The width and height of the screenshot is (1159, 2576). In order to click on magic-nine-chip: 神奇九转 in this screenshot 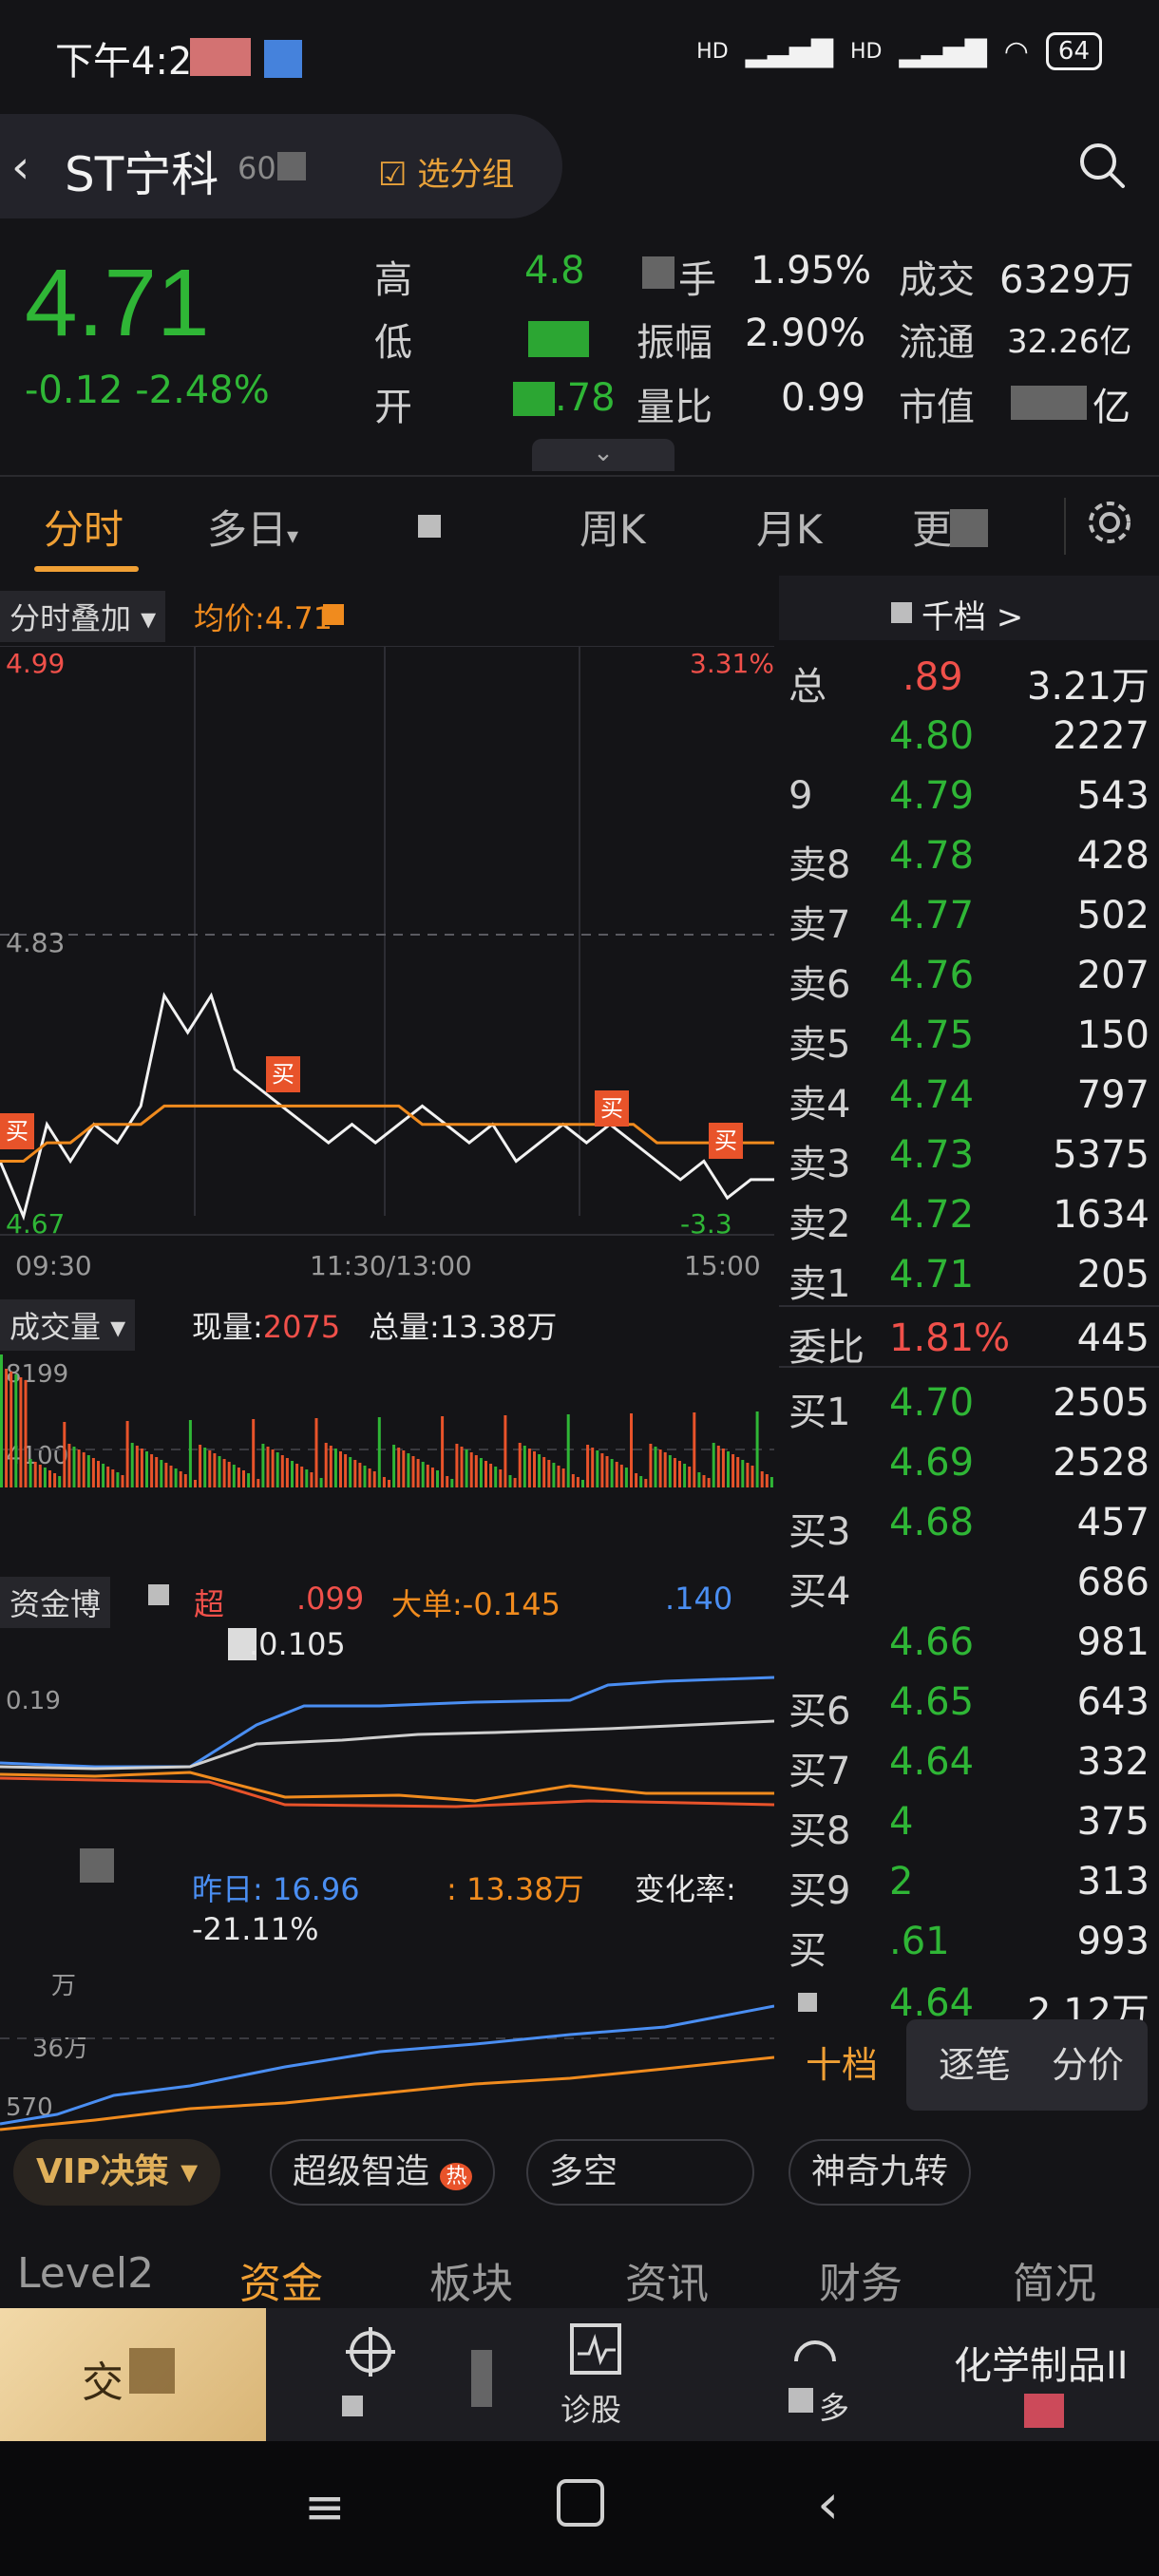, I will do `click(880, 2172)`.